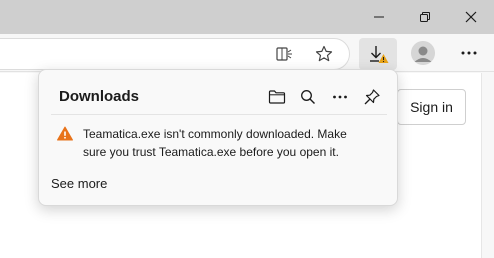 Image resolution: width=494 pixels, height=258 pixels. I want to click on warning-icon, so click(65, 136).